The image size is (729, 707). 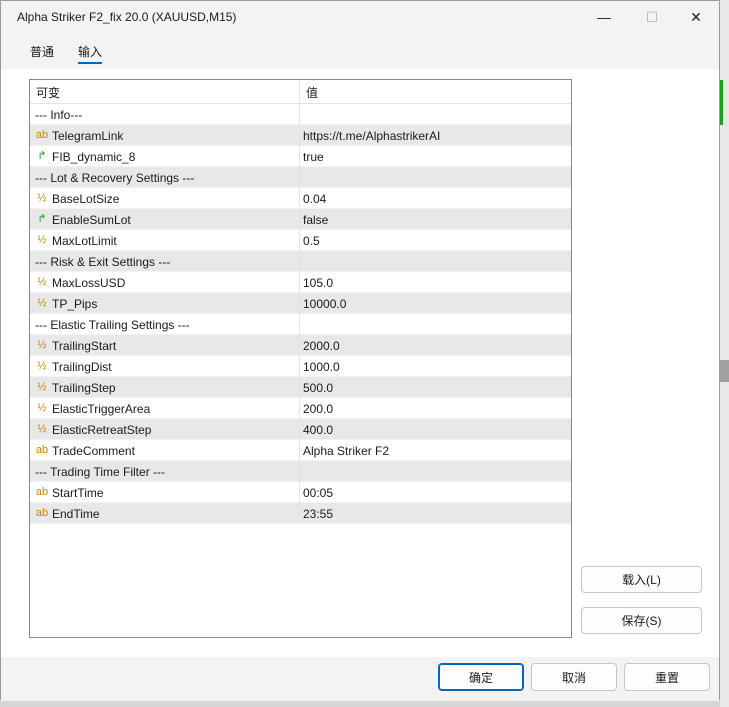 I want to click on section-label: --- Trading Time Filter ---, so click(x=100, y=472).